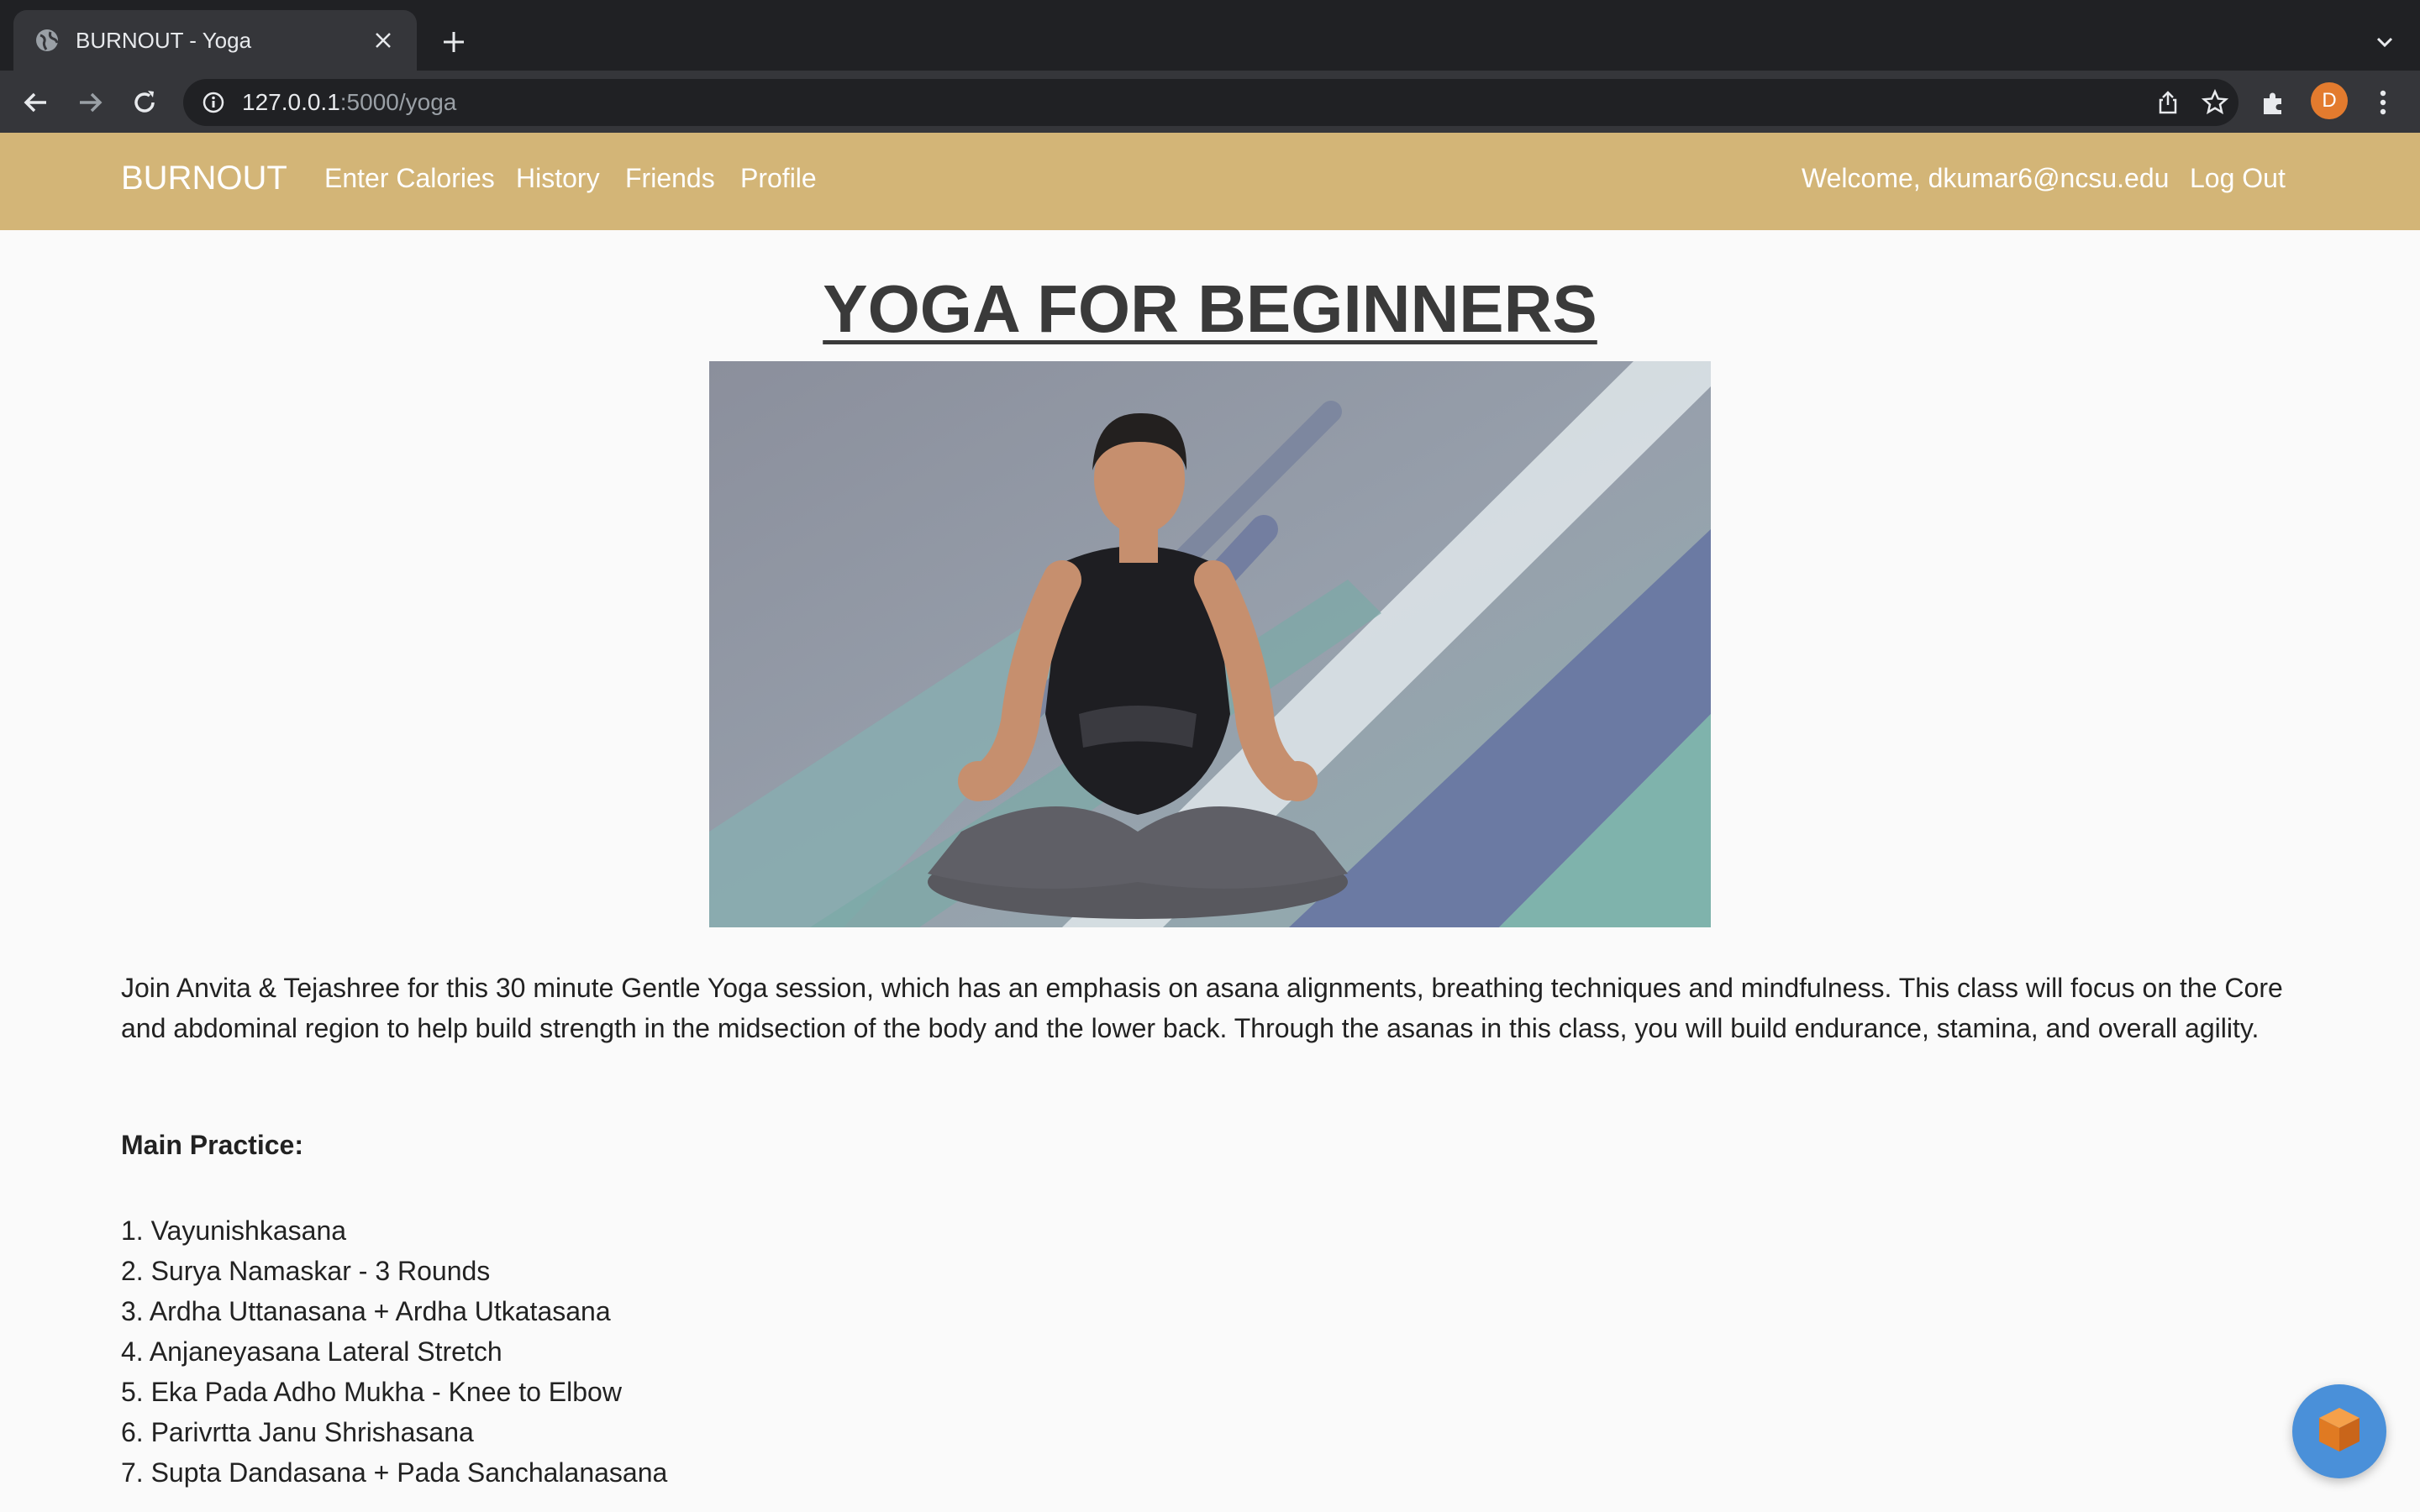  I want to click on welcome-text: Welcome, dkumar6@ncsu.edu, so click(1986, 178).